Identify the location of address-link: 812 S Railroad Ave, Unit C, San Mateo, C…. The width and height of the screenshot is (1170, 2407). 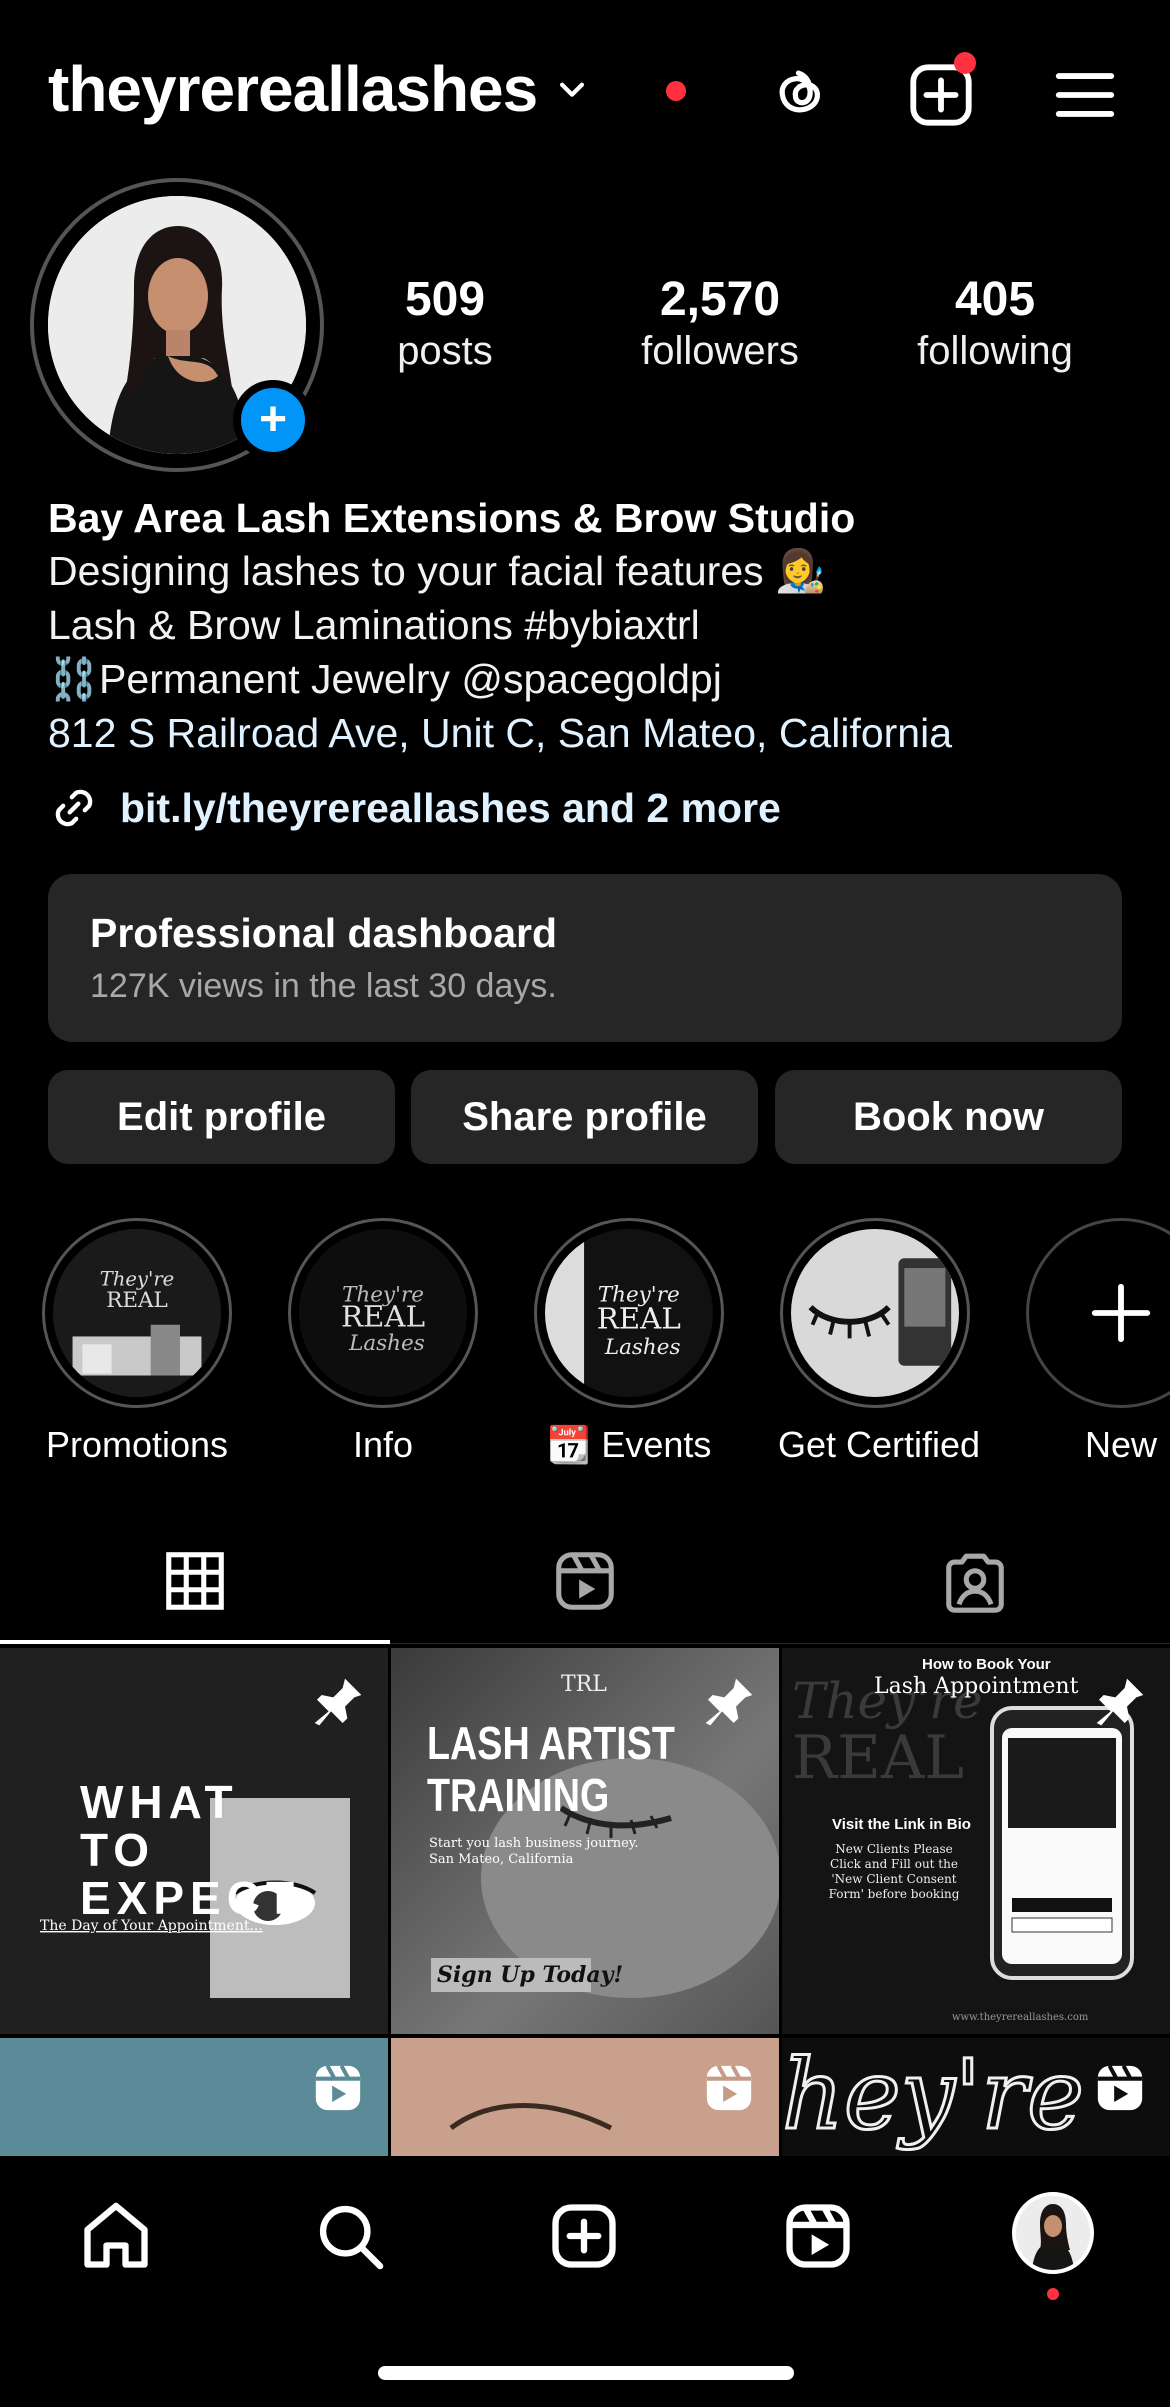
(588, 733).